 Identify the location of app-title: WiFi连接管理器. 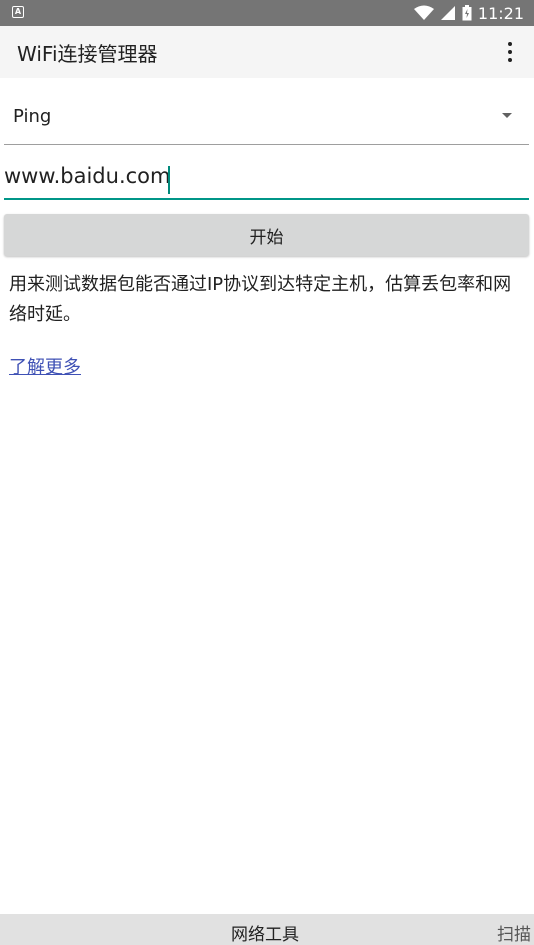
(87, 54).